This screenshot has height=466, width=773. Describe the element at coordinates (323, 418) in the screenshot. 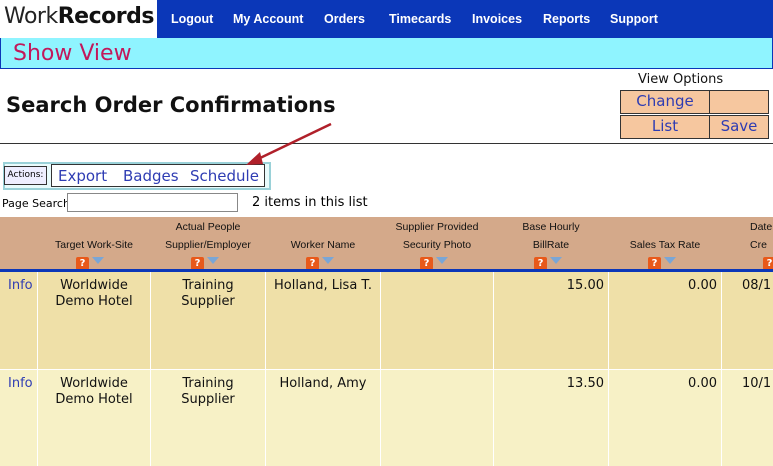

I see `cell-worker-name: Holland, Amy` at that location.